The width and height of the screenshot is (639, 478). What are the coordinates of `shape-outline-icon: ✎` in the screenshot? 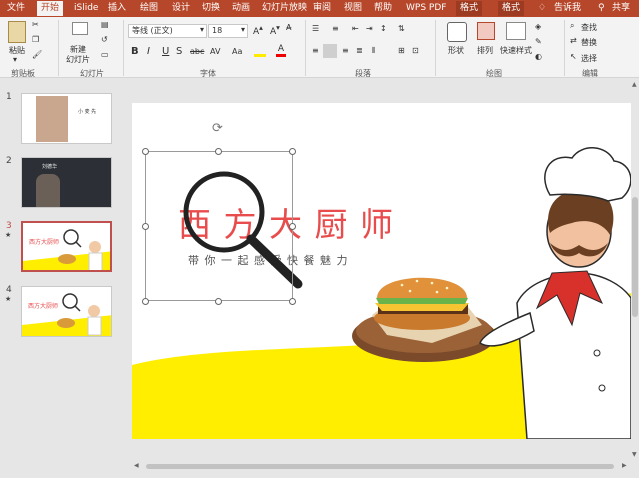 It's located at (538, 41).